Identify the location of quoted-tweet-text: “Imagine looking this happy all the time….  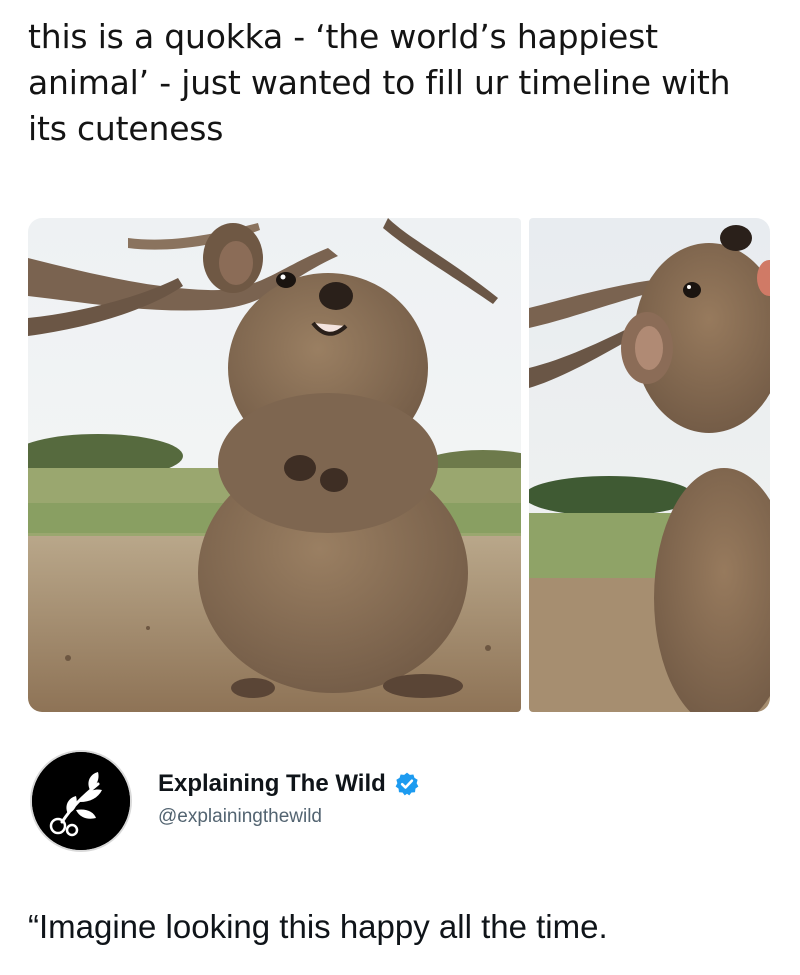
(318, 926).